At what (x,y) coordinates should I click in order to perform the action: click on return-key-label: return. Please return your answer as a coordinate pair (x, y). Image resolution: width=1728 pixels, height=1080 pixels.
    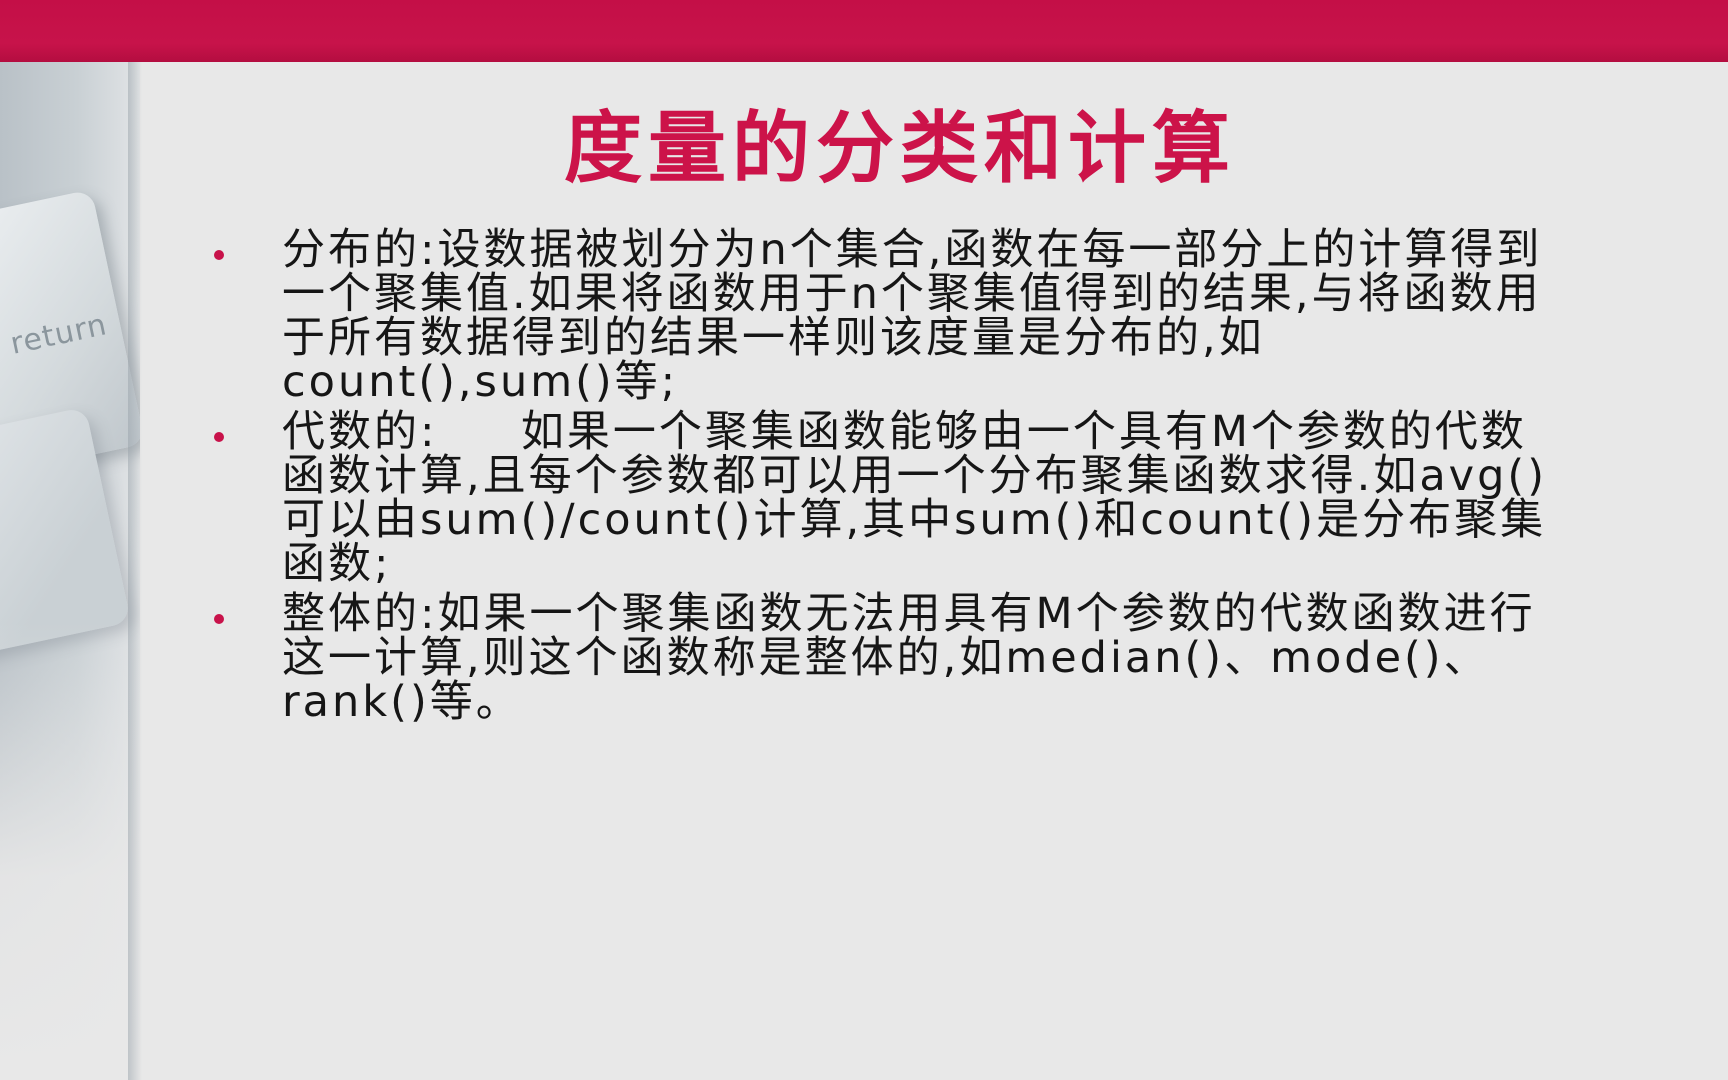
    Looking at the image, I should click on (59, 334).